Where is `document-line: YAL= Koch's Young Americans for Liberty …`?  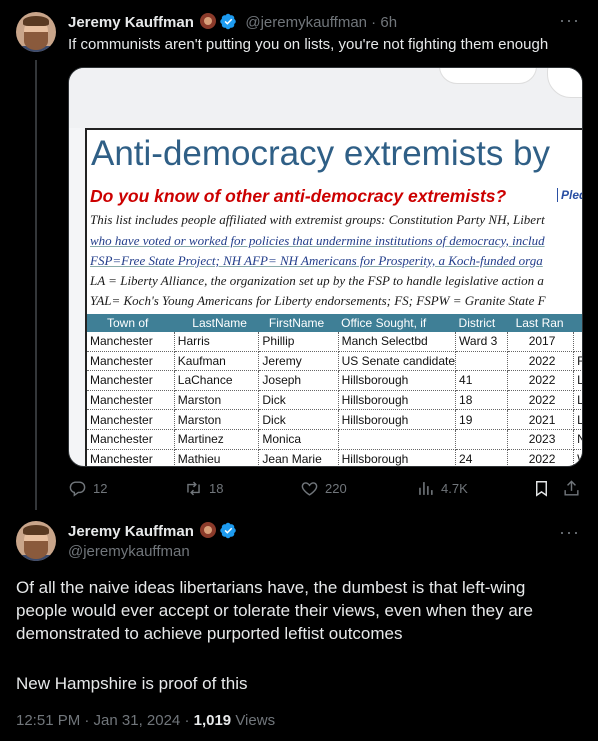
document-line: YAL= Koch's Young Americans for Liberty … is located at coordinates (318, 300).